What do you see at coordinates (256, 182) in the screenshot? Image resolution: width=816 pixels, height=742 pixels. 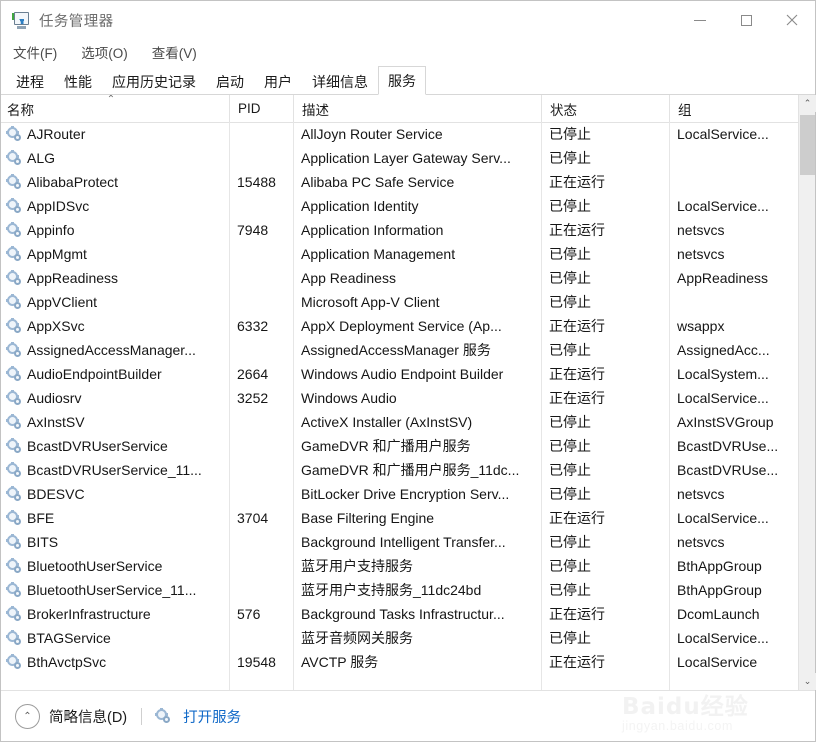 I see `cell-pid: 15488` at bounding box center [256, 182].